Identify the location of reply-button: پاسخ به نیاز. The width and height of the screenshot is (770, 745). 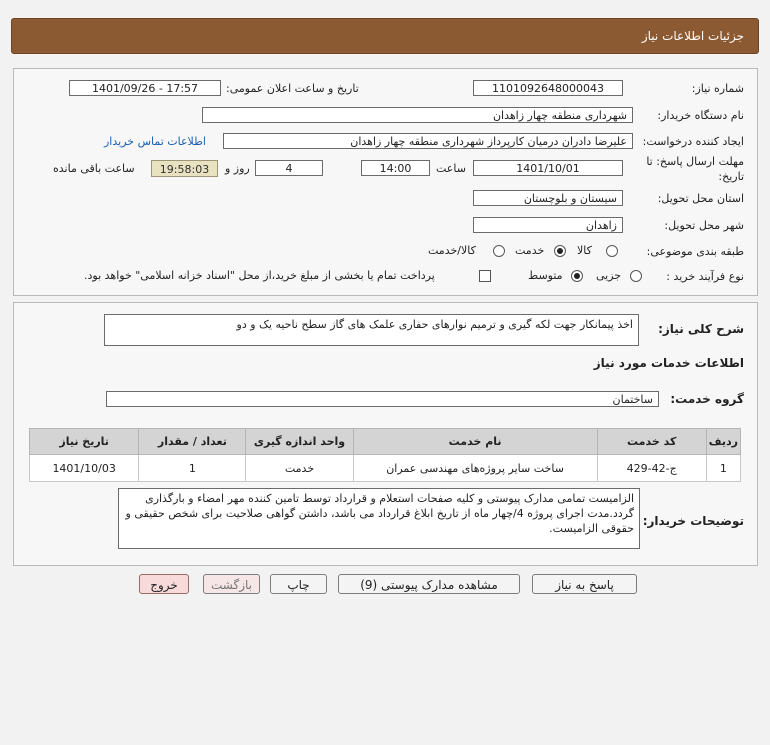
(584, 584).